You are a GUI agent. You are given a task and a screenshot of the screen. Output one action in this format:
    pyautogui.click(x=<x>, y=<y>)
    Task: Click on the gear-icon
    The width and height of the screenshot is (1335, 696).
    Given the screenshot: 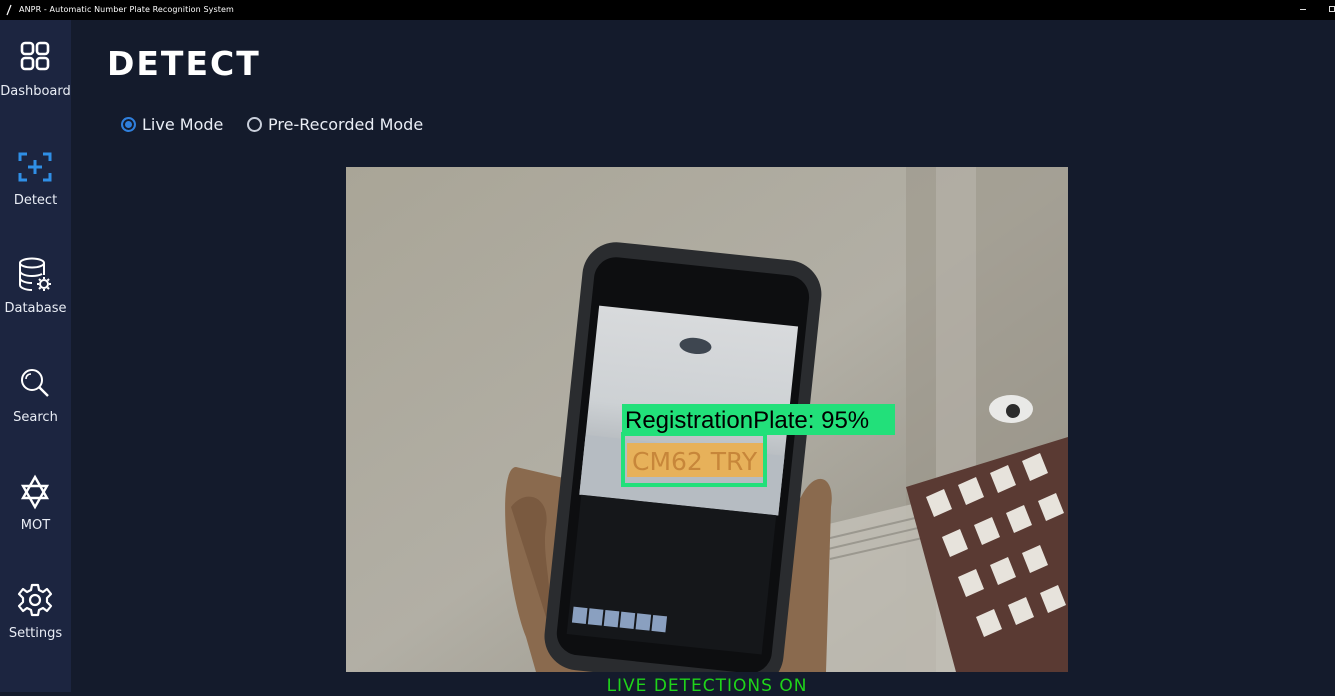 What is the action you would take?
    pyautogui.click(x=35, y=600)
    